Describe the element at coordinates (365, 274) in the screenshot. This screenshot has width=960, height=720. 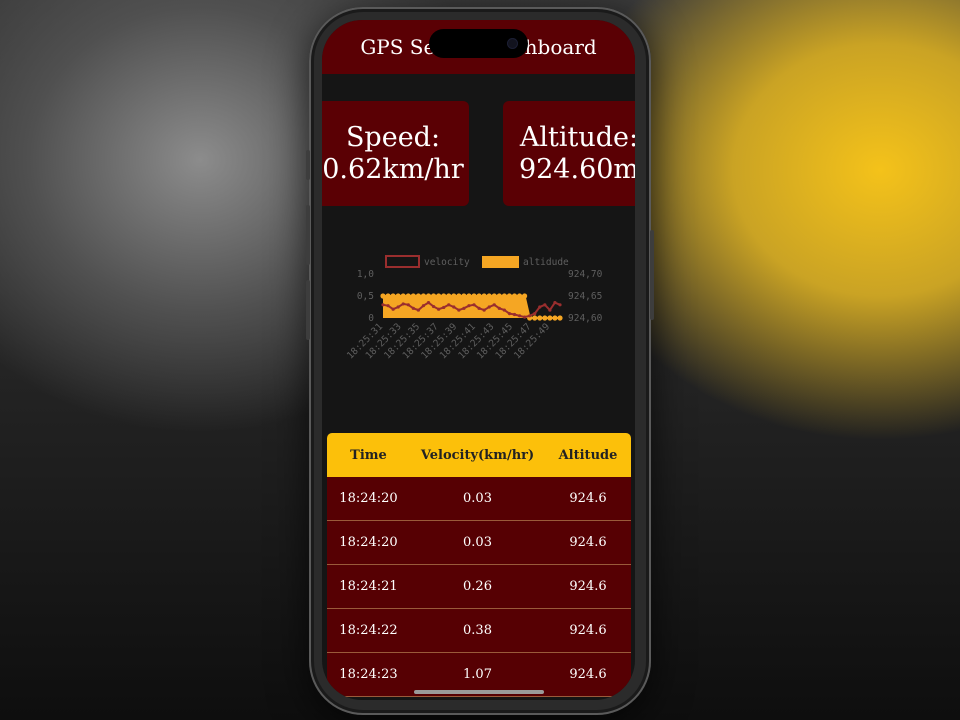
I see `y-left-tick-label: 1,0` at that location.